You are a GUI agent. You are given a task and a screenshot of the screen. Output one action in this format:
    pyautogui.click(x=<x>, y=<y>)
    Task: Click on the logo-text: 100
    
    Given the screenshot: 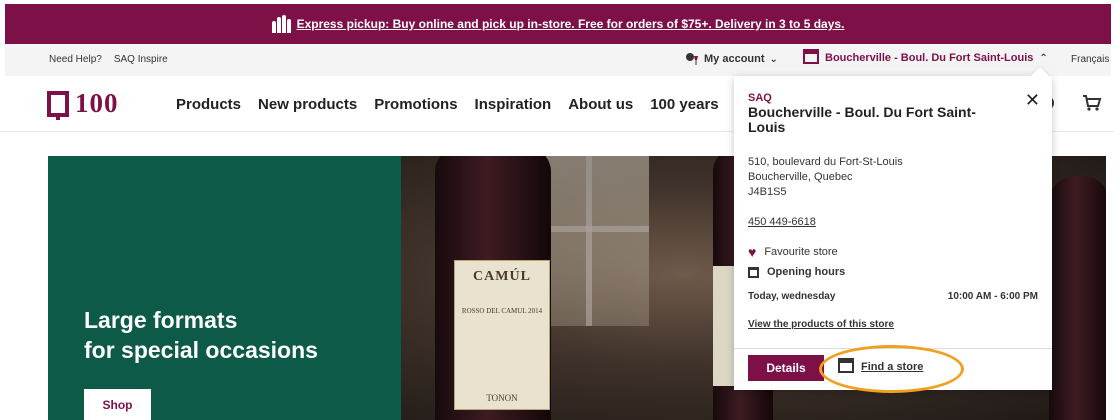 What is the action you would take?
    pyautogui.click(x=97, y=103)
    